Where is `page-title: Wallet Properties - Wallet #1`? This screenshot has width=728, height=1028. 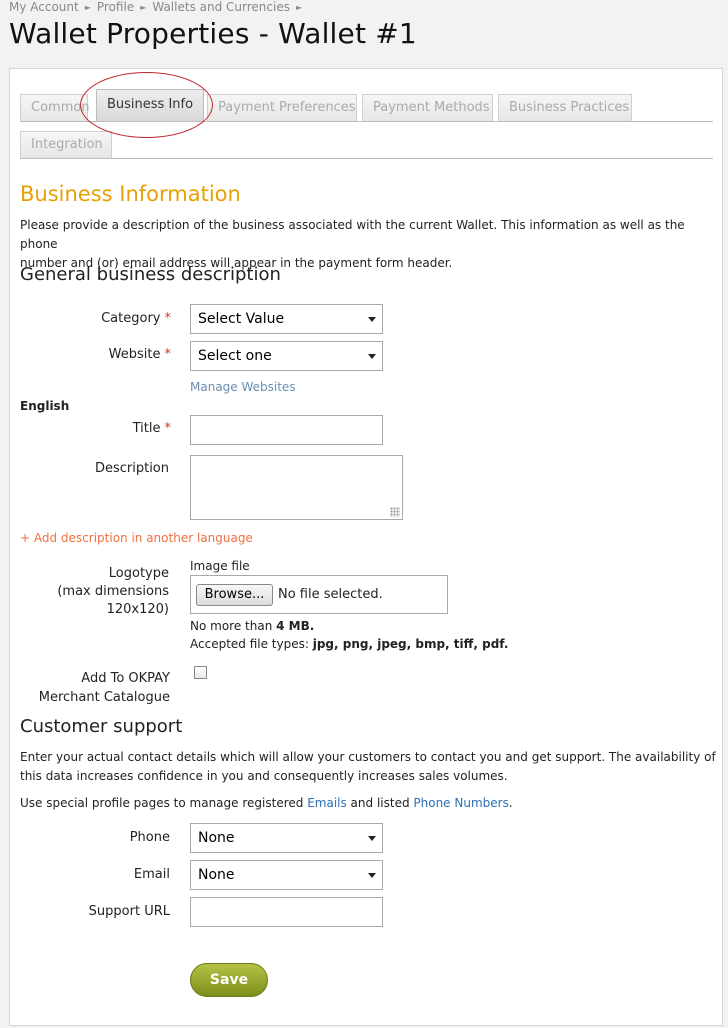 page-title: Wallet Properties - Wallet #1 is located at coordinates (213, 33).